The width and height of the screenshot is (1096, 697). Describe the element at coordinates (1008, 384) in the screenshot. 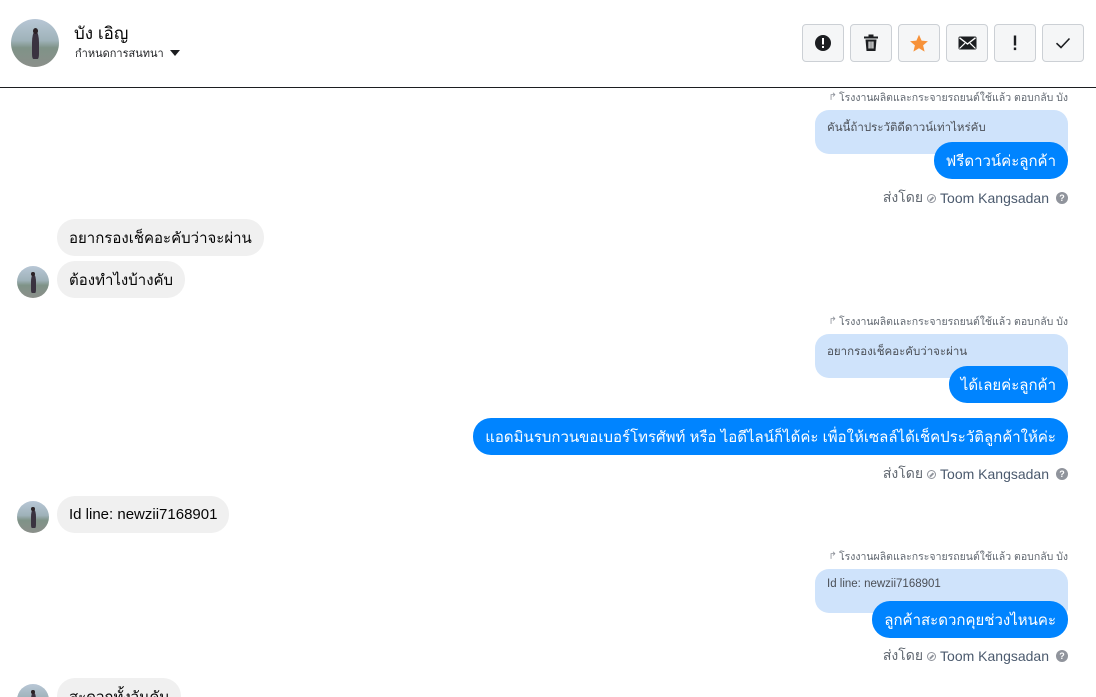

I see `outgoing-message: ได้เลยค่ะลูกค้า` at that location.